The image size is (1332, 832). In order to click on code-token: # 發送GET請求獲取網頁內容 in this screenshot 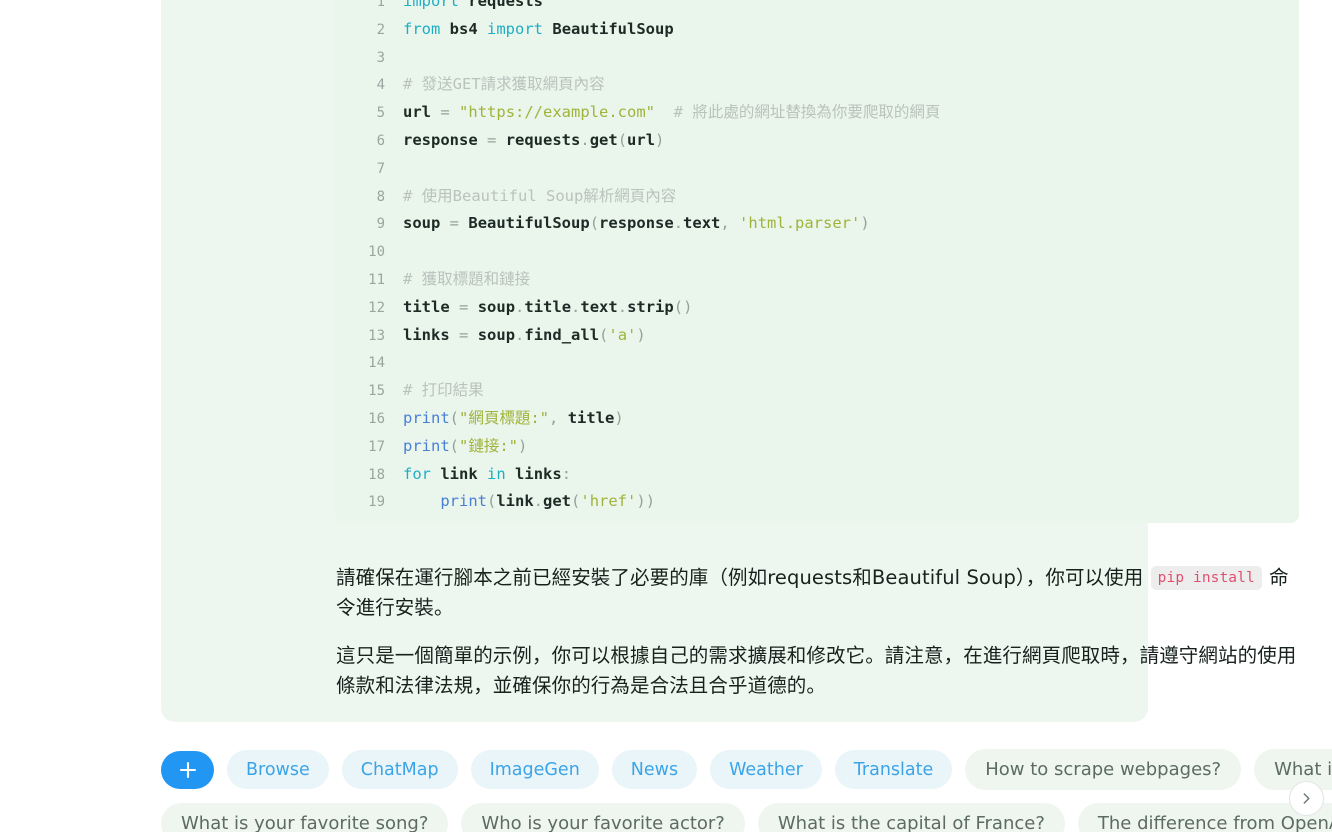, I will do `click(504, 84)`.